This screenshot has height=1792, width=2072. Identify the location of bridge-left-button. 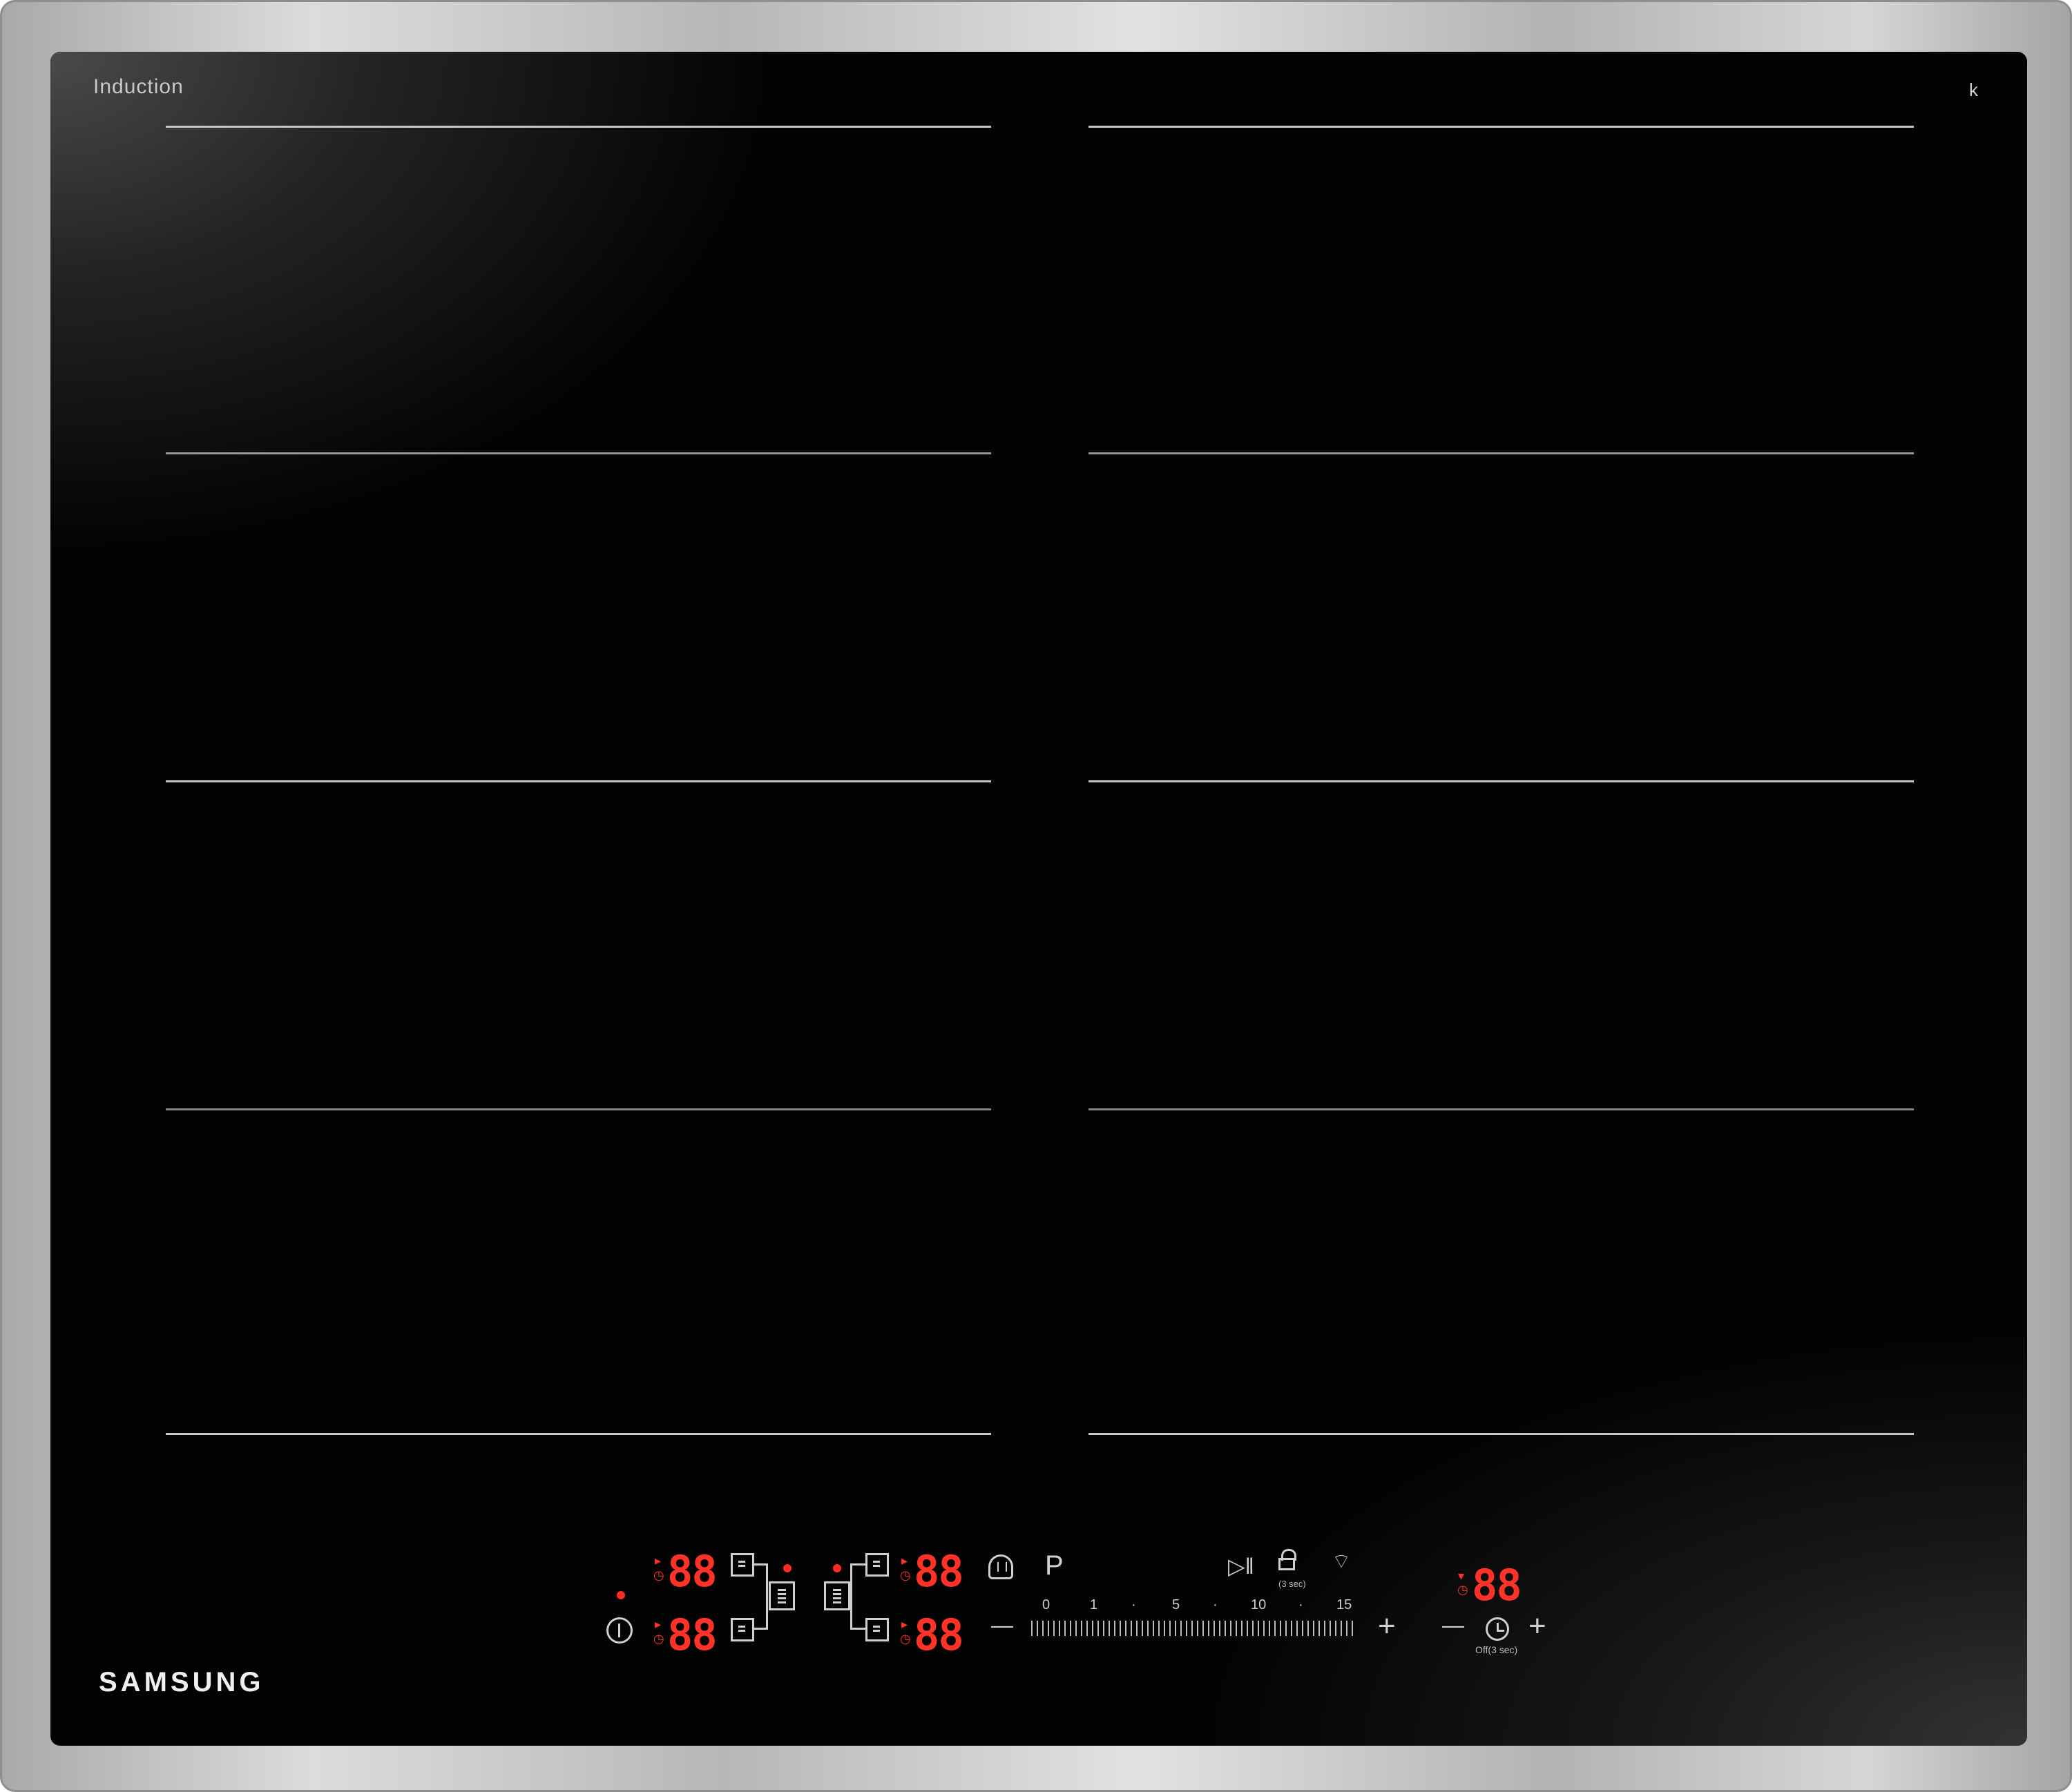
(782, 1595).